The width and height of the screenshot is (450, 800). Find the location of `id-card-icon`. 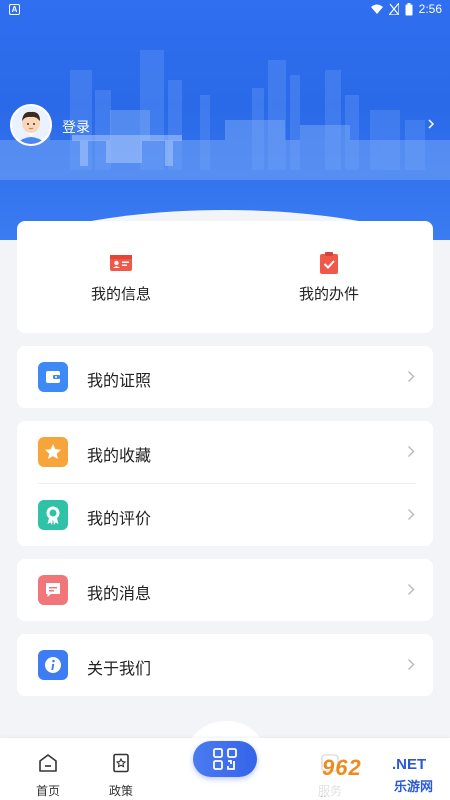

id-card-icon is located at coordinates (121, 263).